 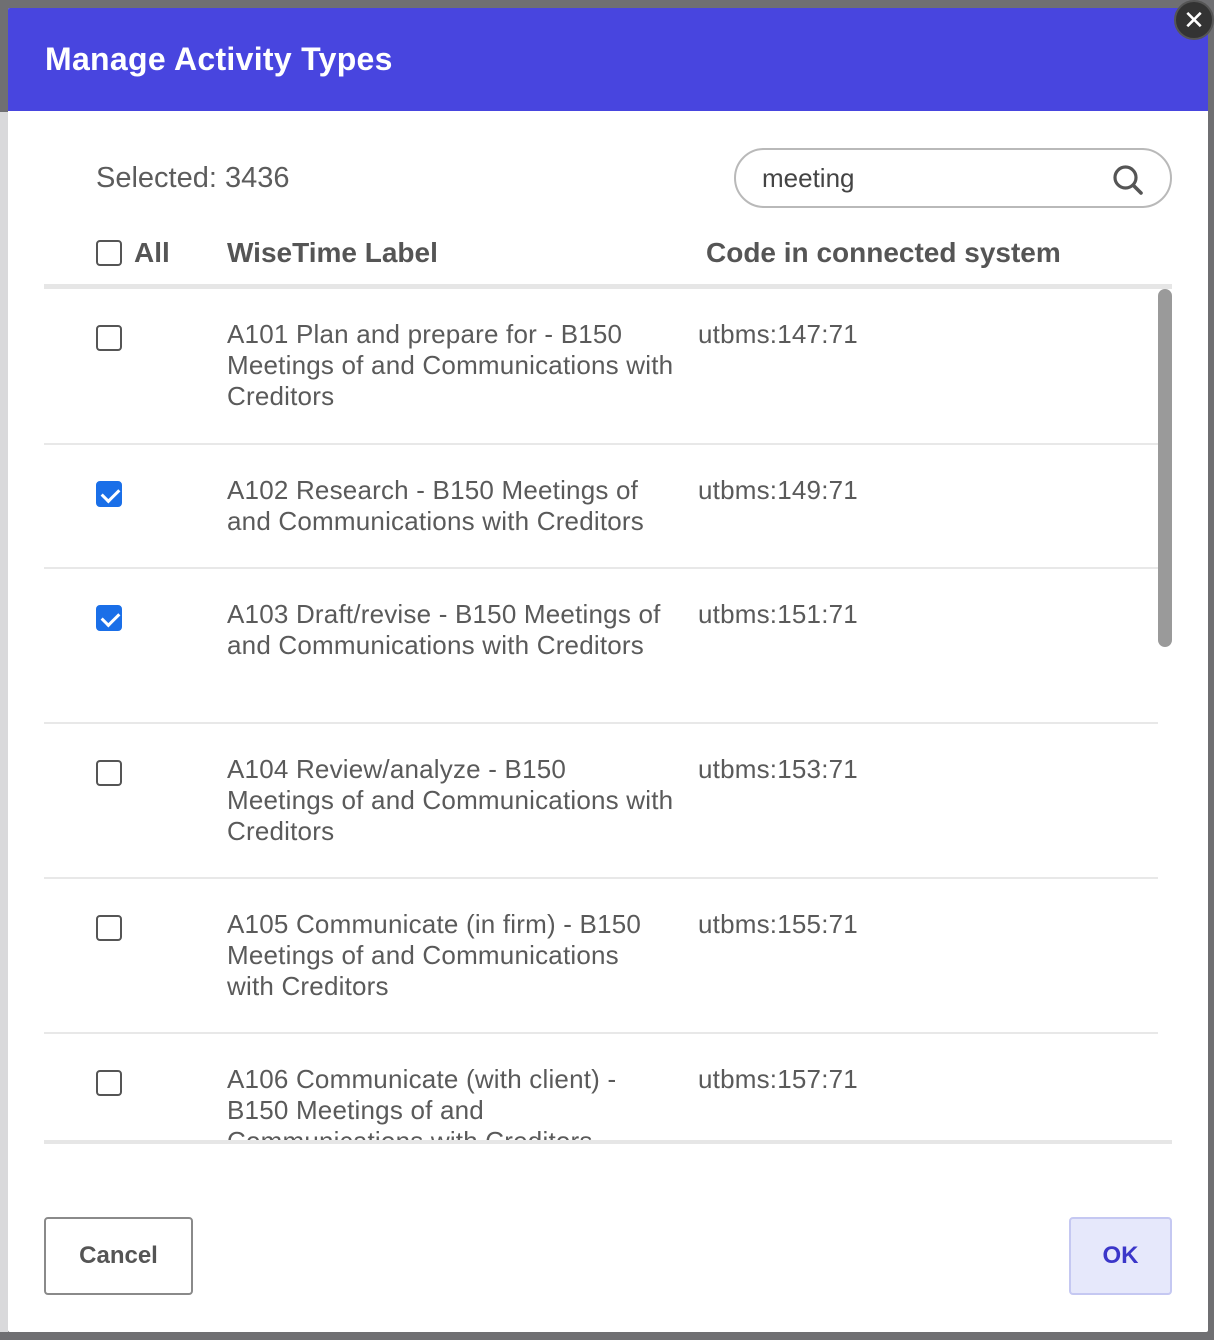 I want to click on row-code: utbms:157:71, so click(x=778, y=1079).